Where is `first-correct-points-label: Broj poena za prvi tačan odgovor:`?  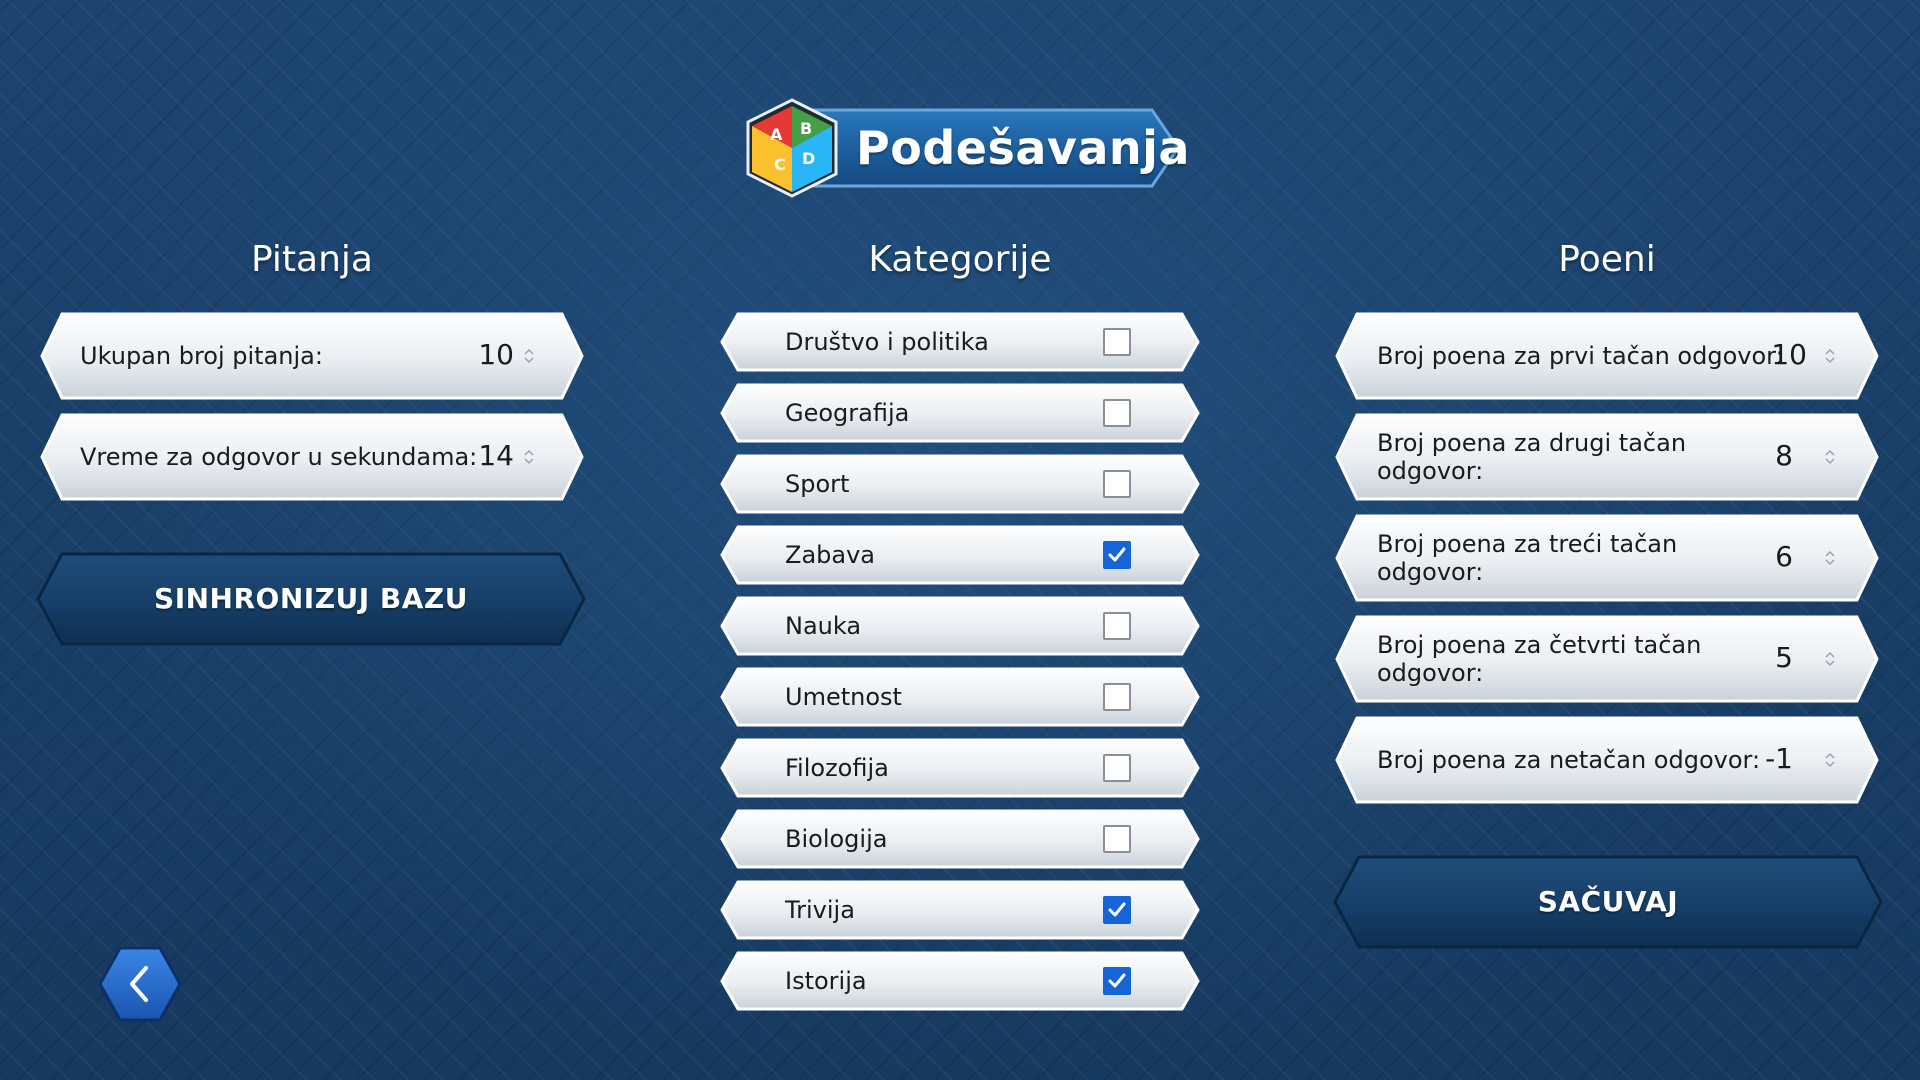 first-correct-points-label: Broj poena za prvi tačan odgovor: is located at coordinates (1580, 356).